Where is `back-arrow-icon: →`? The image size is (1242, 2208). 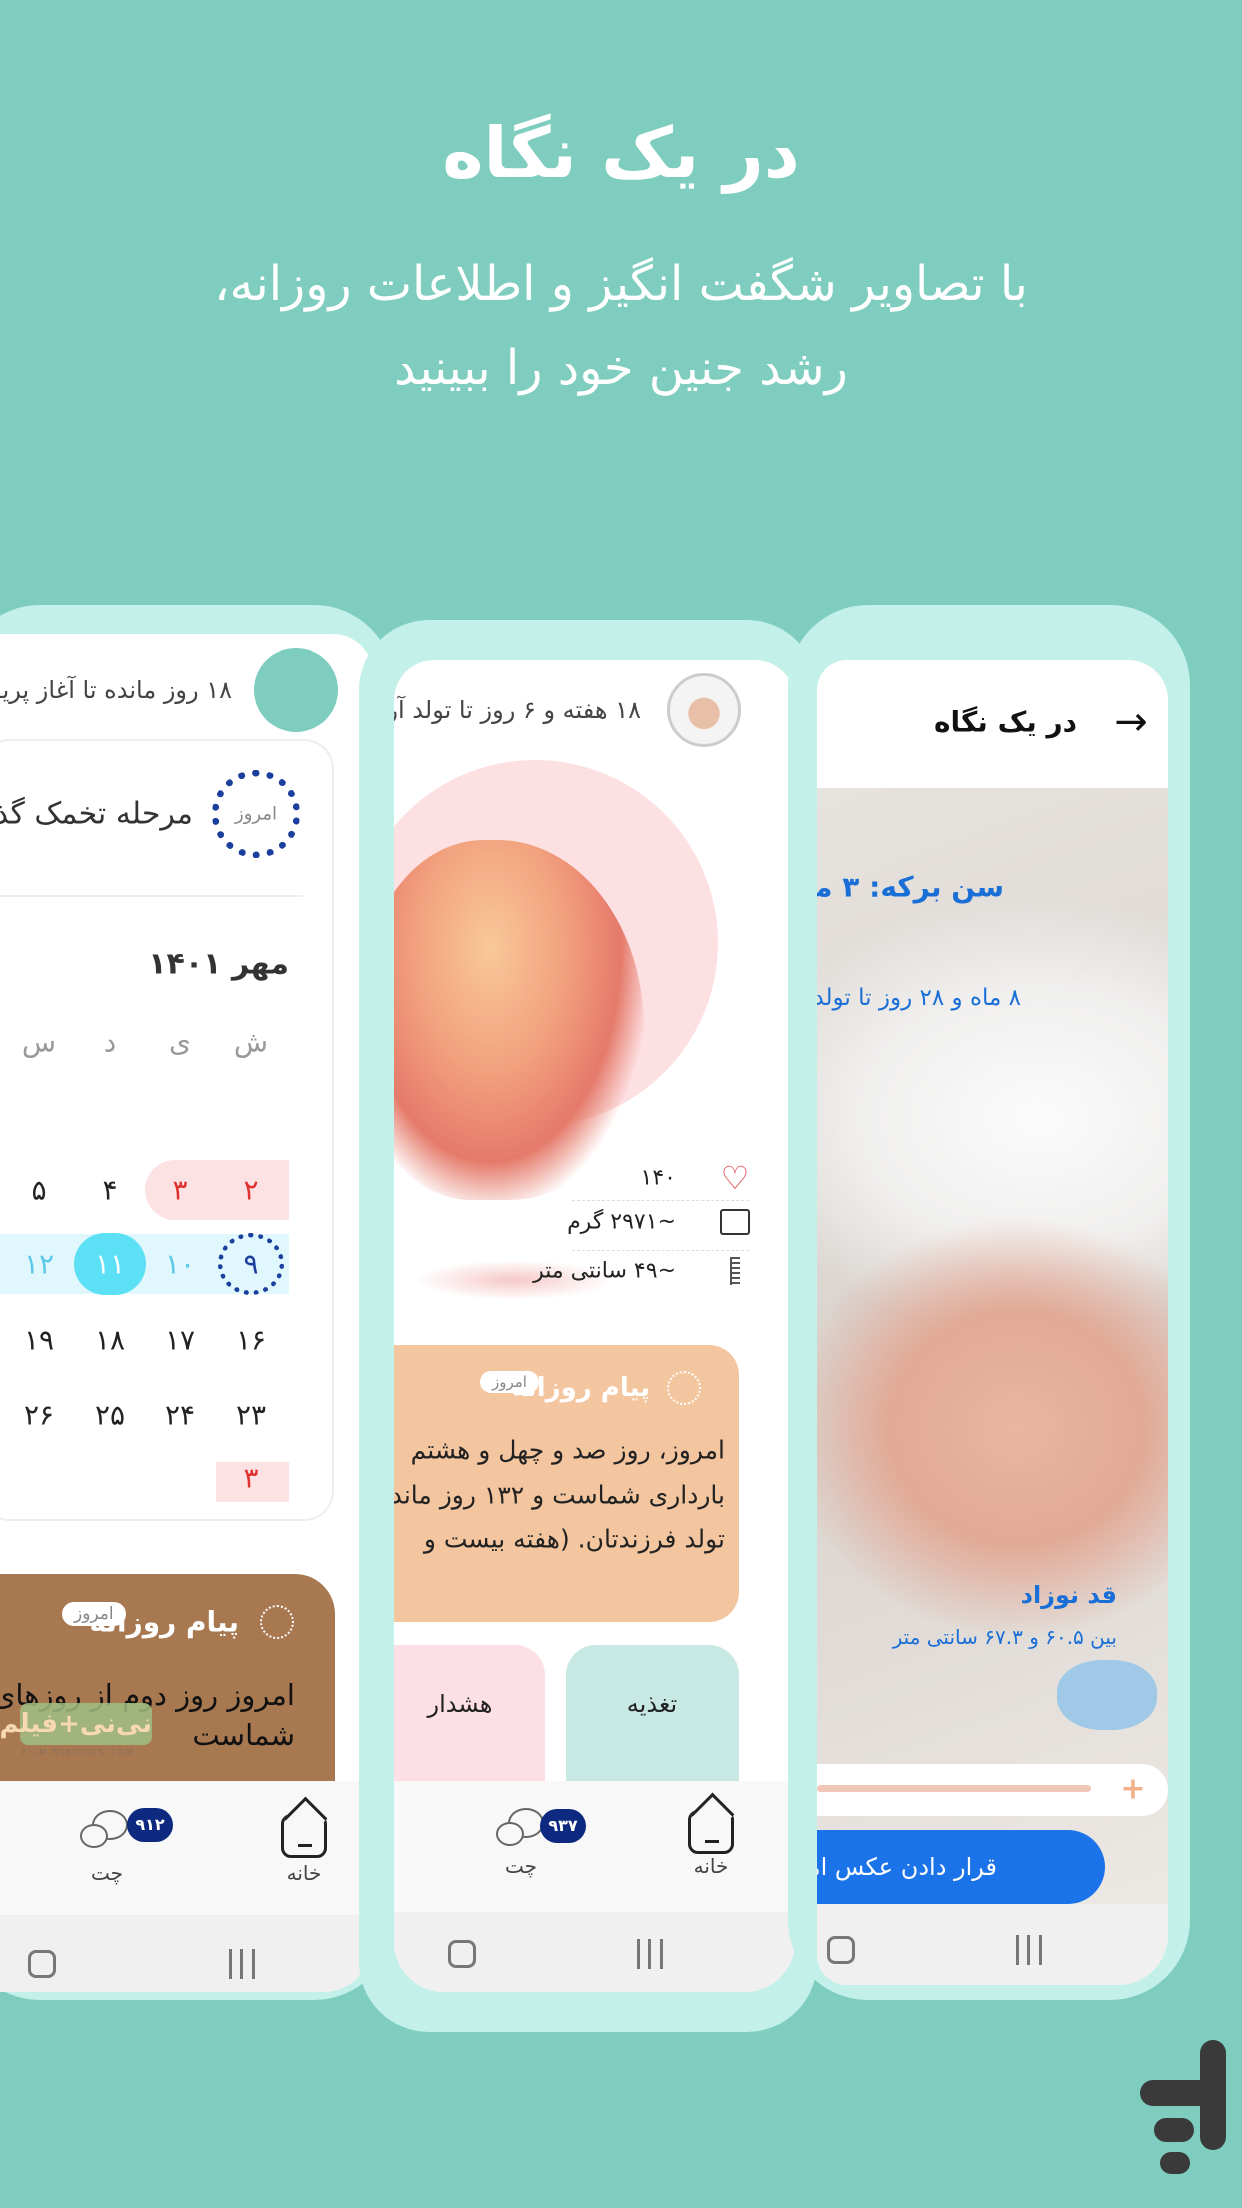
back-arrow-icon: → is located at coordinates (1131, 722).